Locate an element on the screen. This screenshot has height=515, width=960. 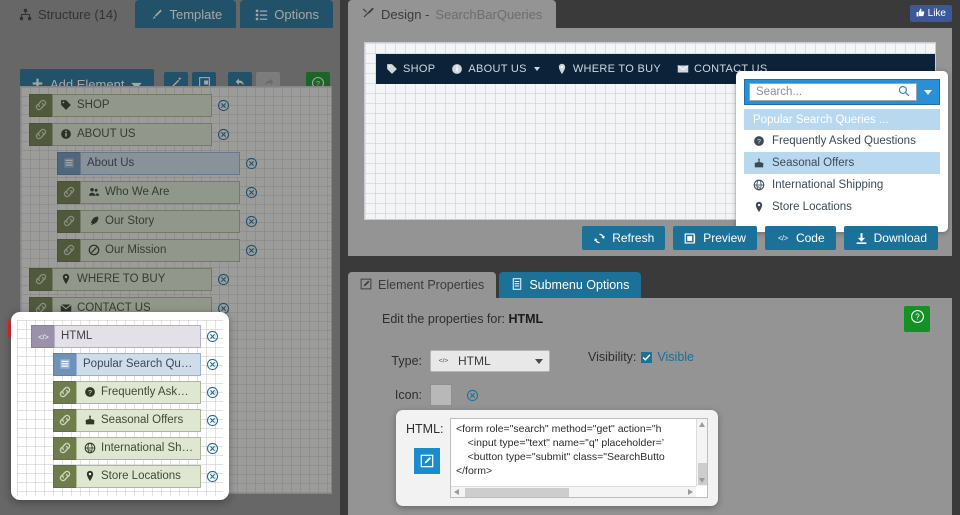
tree-item-label-wrap: About Us is located at coordinates (160, 163).